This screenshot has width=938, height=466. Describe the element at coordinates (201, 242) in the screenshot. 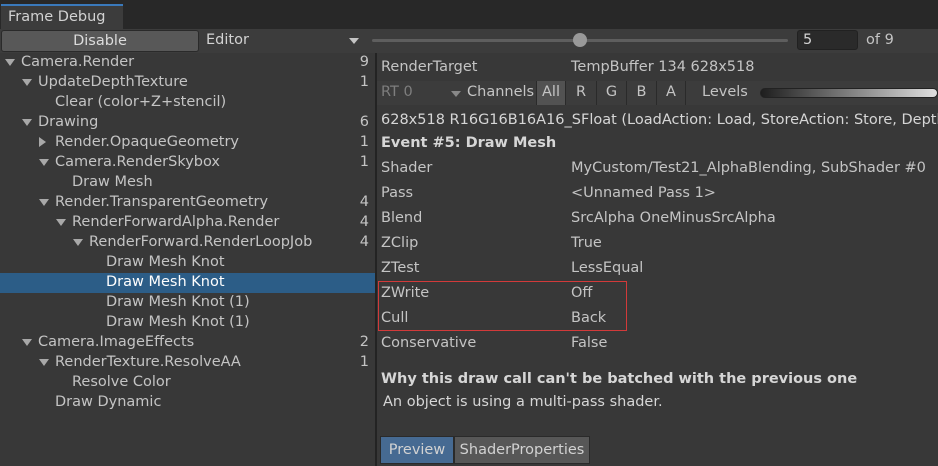

I see `tree-row-label: RenderForward.RenderLoopJob` at that location.